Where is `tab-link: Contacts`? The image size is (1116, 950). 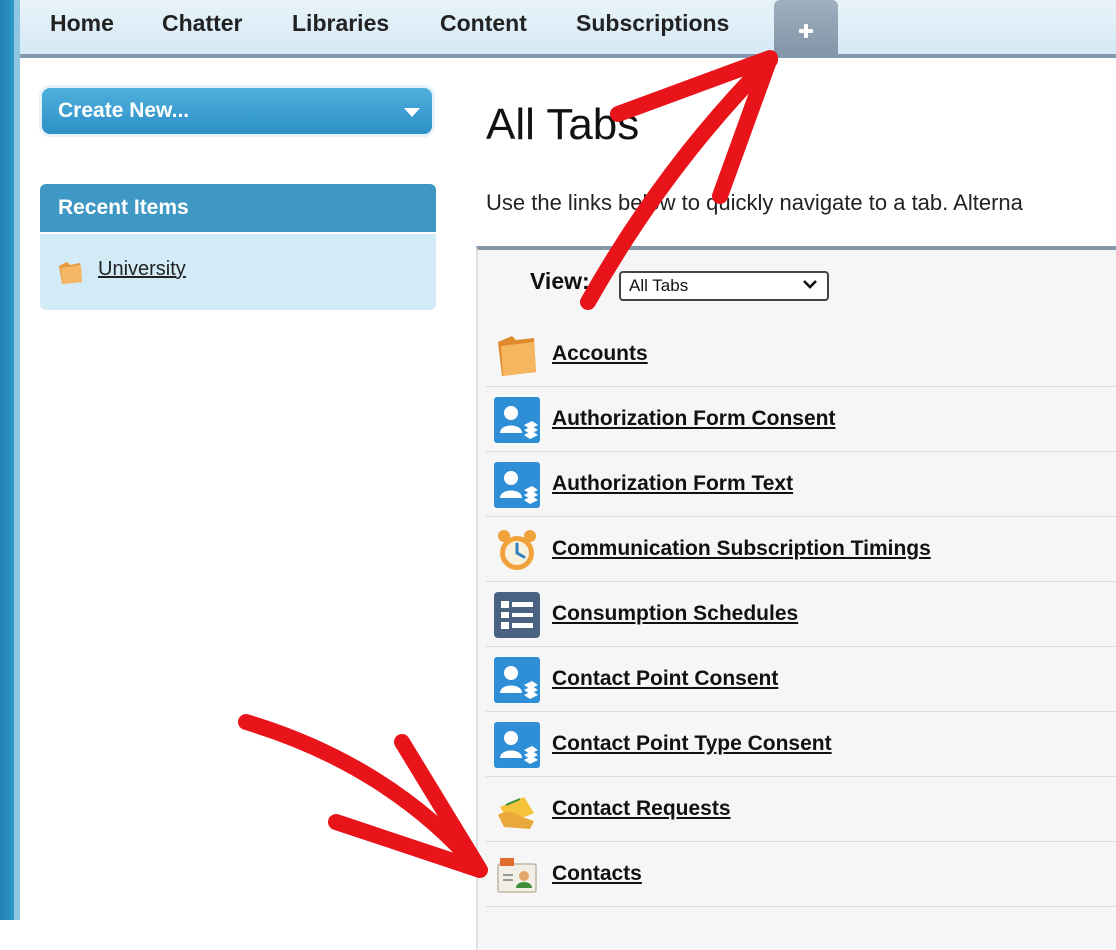
tab-link: Contacts is located at coordinates (597, 874).